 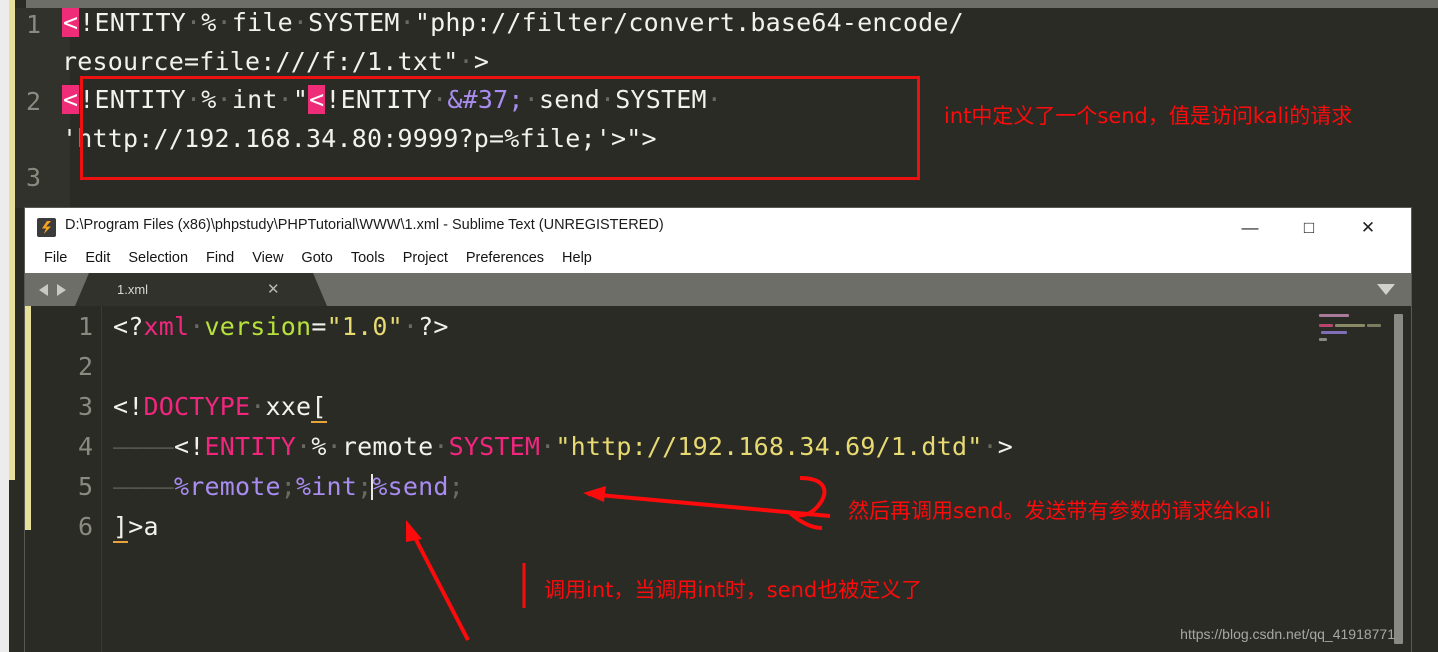 What do you see at coordinates (368, 258) in the screenshot?
I see `menu-item-tools: Tools` at bounding box center [368, 258].